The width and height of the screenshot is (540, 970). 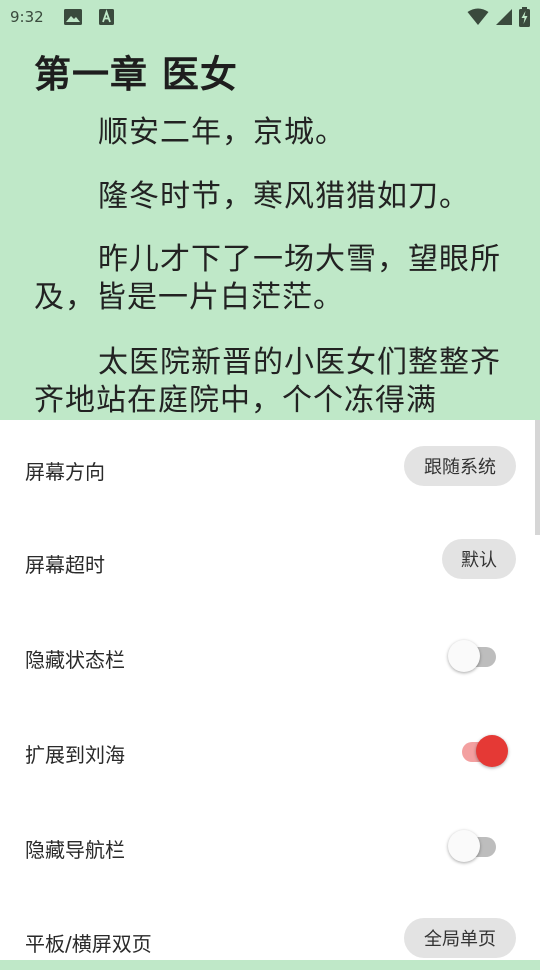 What do you see at coordinates (88, 944) in the screenshot?
I see `setting-label: 平板/横屏双页` at bounding box center [88, 944].